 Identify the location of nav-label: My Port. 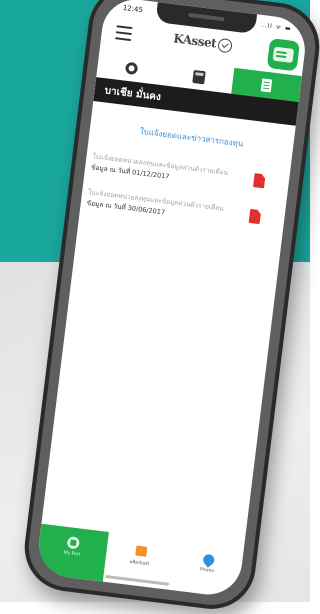
(72, 554).